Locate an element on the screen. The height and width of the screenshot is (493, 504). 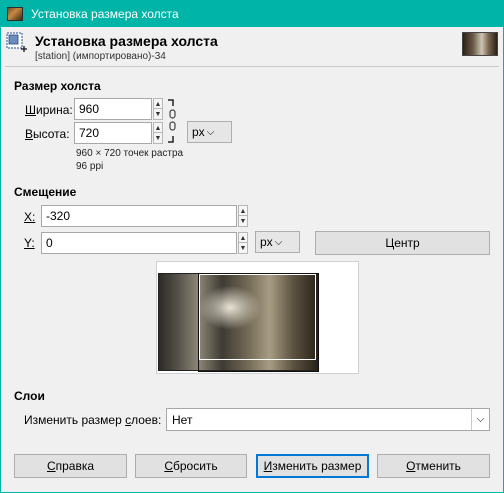
image-thumbnail is located at coordinates (480, 44).